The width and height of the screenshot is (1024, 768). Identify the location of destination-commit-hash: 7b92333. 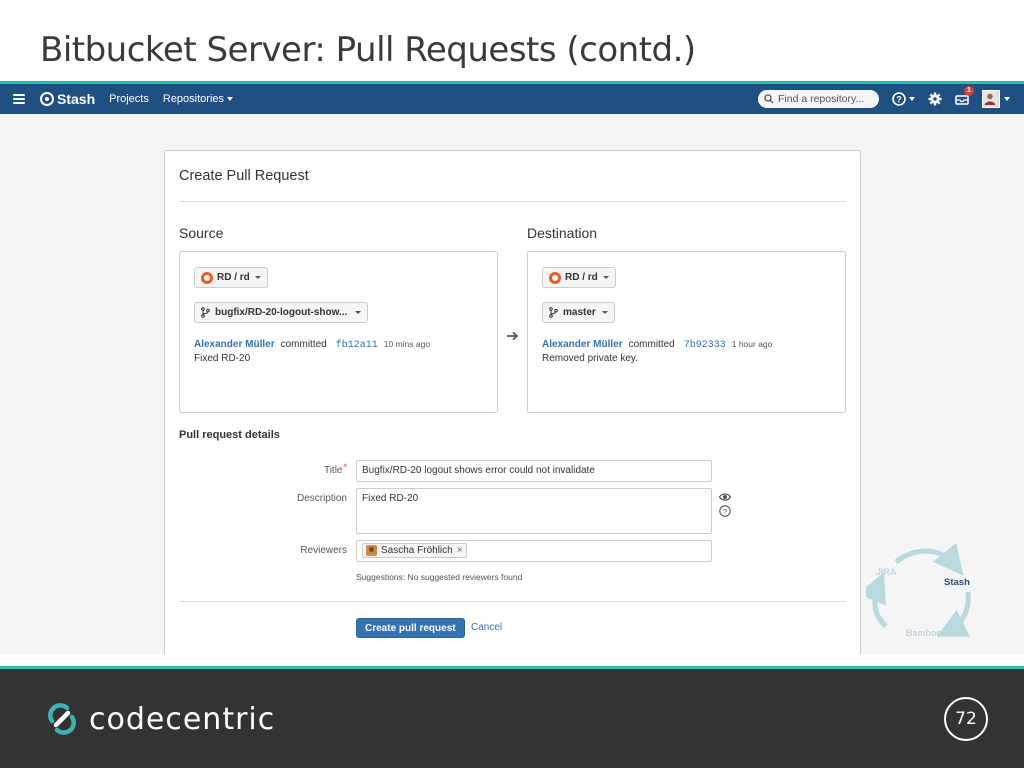
(705, 345).